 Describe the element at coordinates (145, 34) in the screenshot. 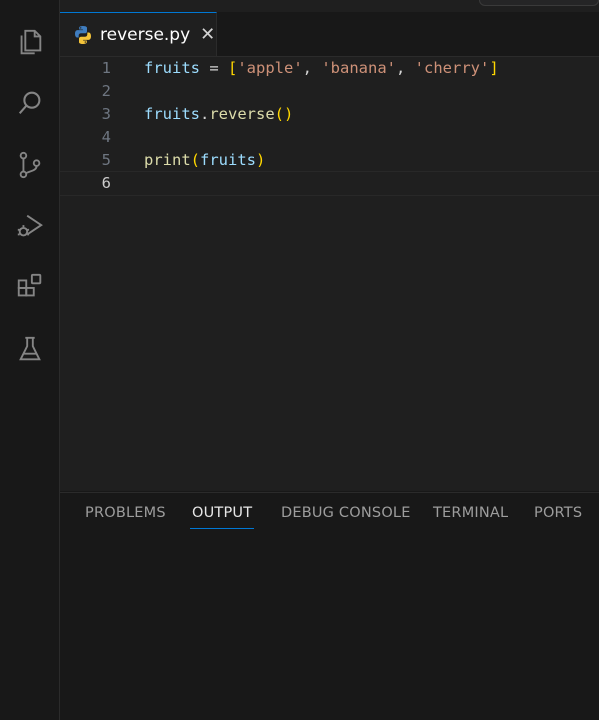

I see `tab-label: reverse.py` at that location.